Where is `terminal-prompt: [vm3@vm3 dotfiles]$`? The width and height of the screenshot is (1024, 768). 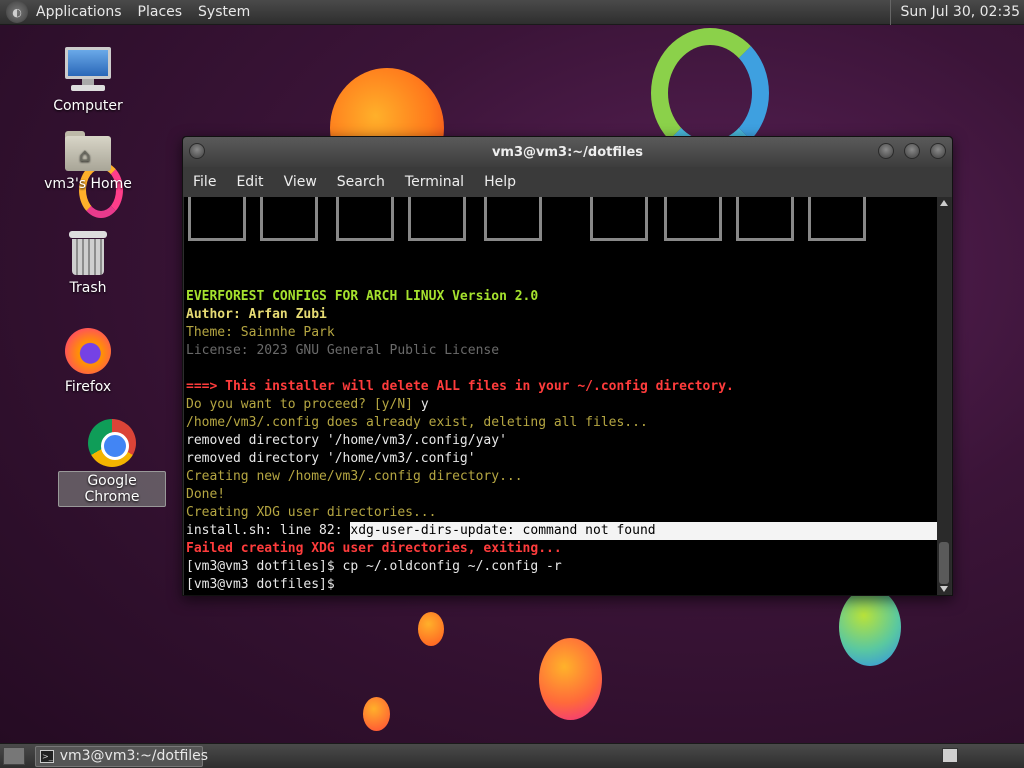
terminal-prompt: [vm3@vm3 dotfiles]$ is located at coordinates (264, 585).